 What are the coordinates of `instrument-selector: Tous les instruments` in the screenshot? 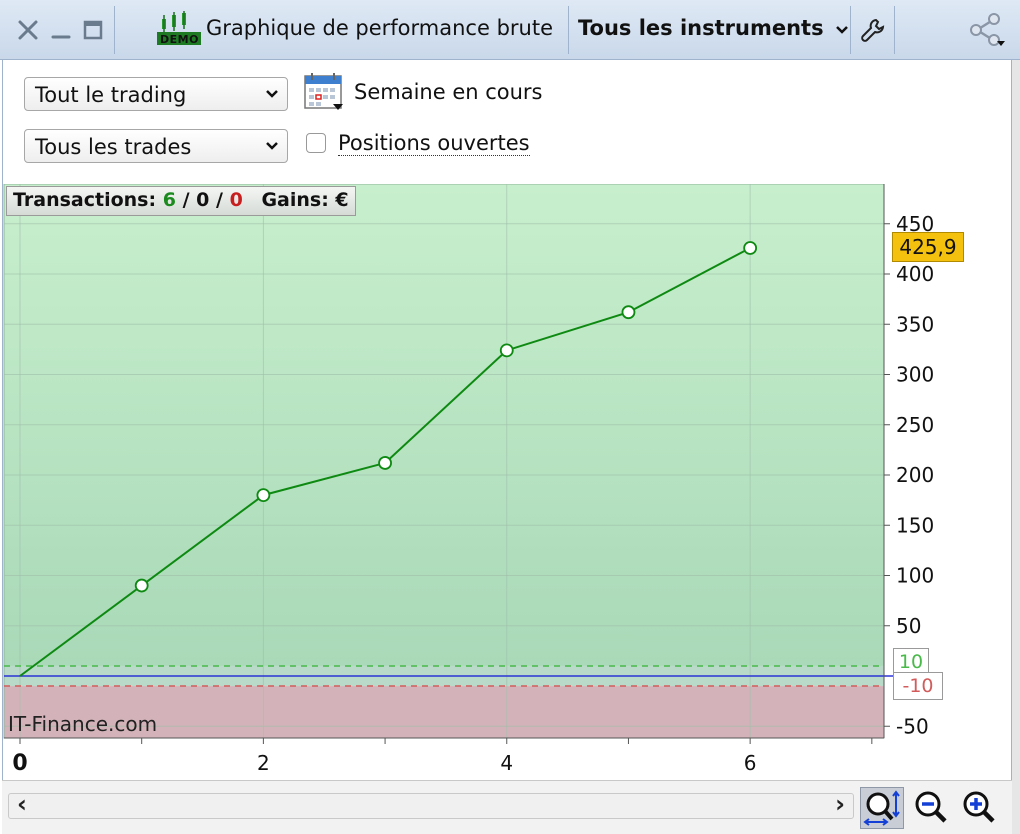 It's located at (713, 28).